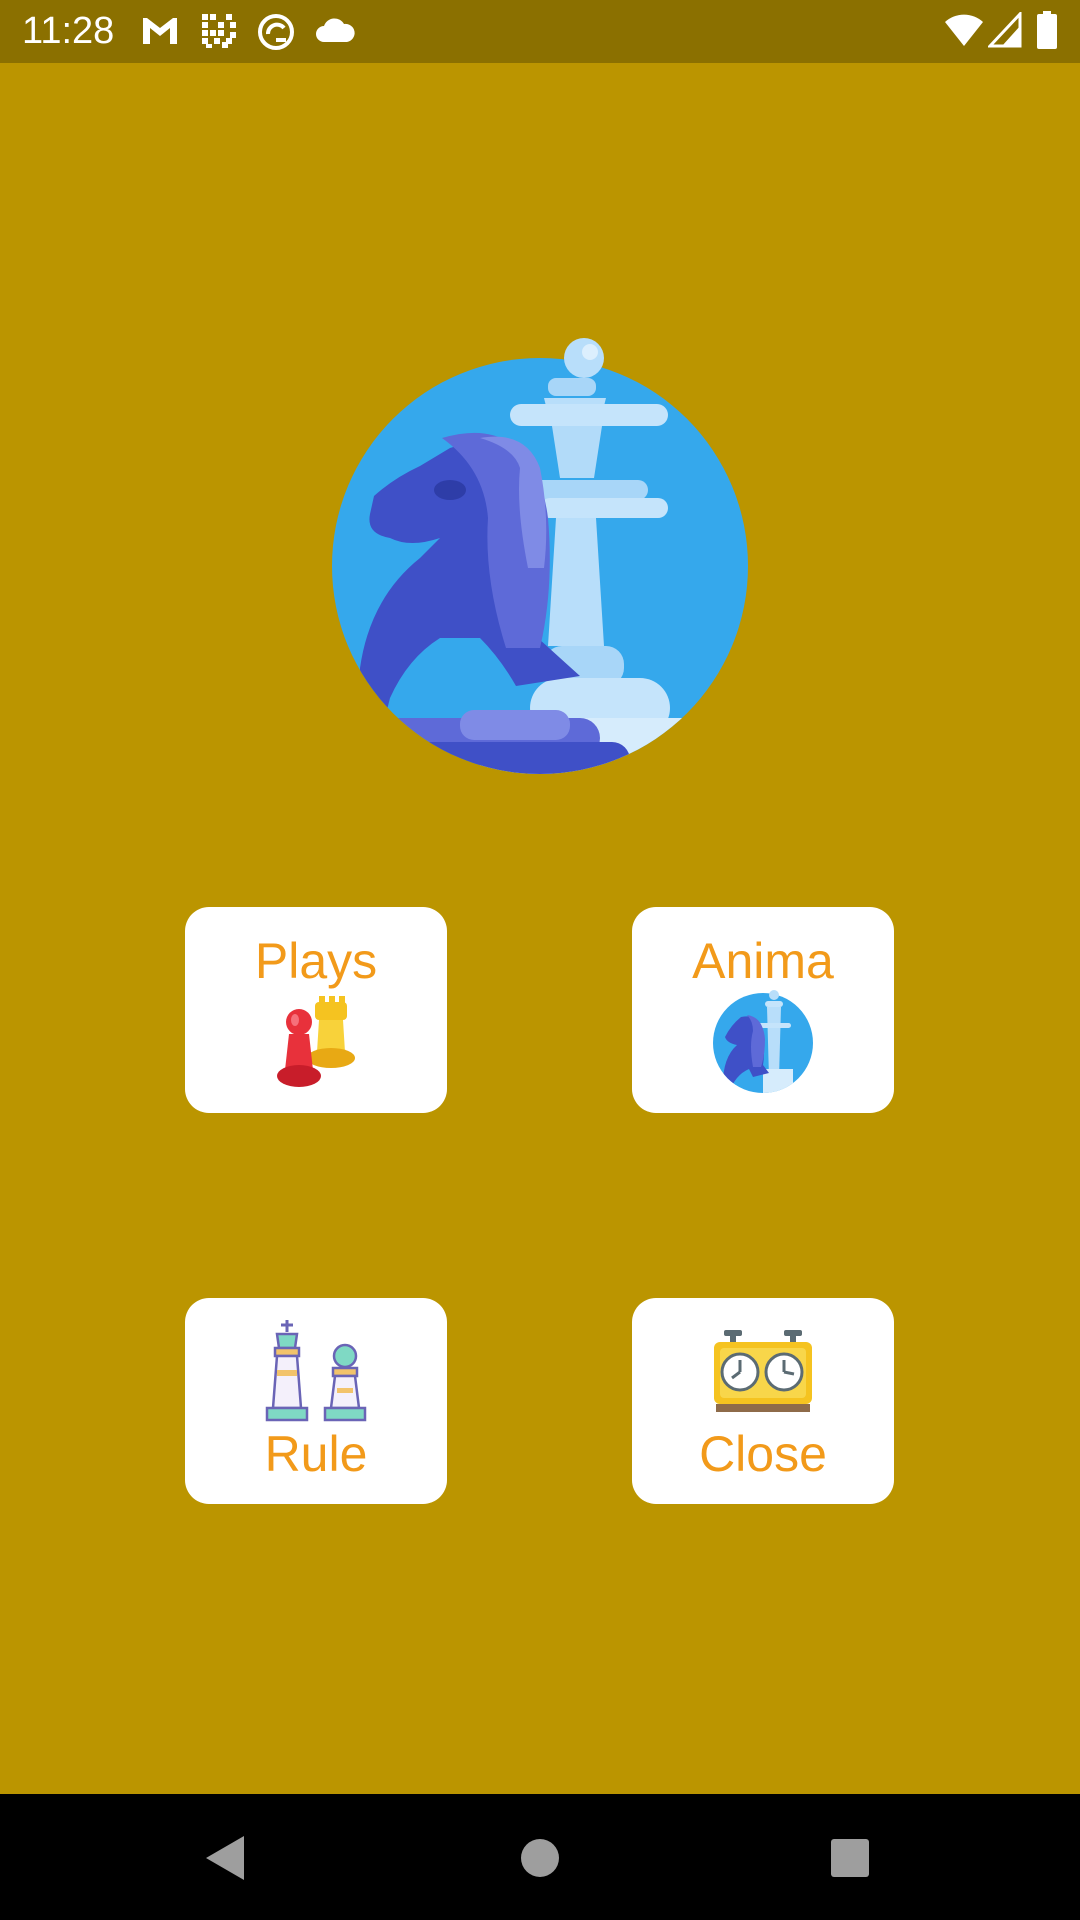  Describe the element at coordinates (316, 1371) in the screenshot. I see `chess-king-pawn-icon` at that location.